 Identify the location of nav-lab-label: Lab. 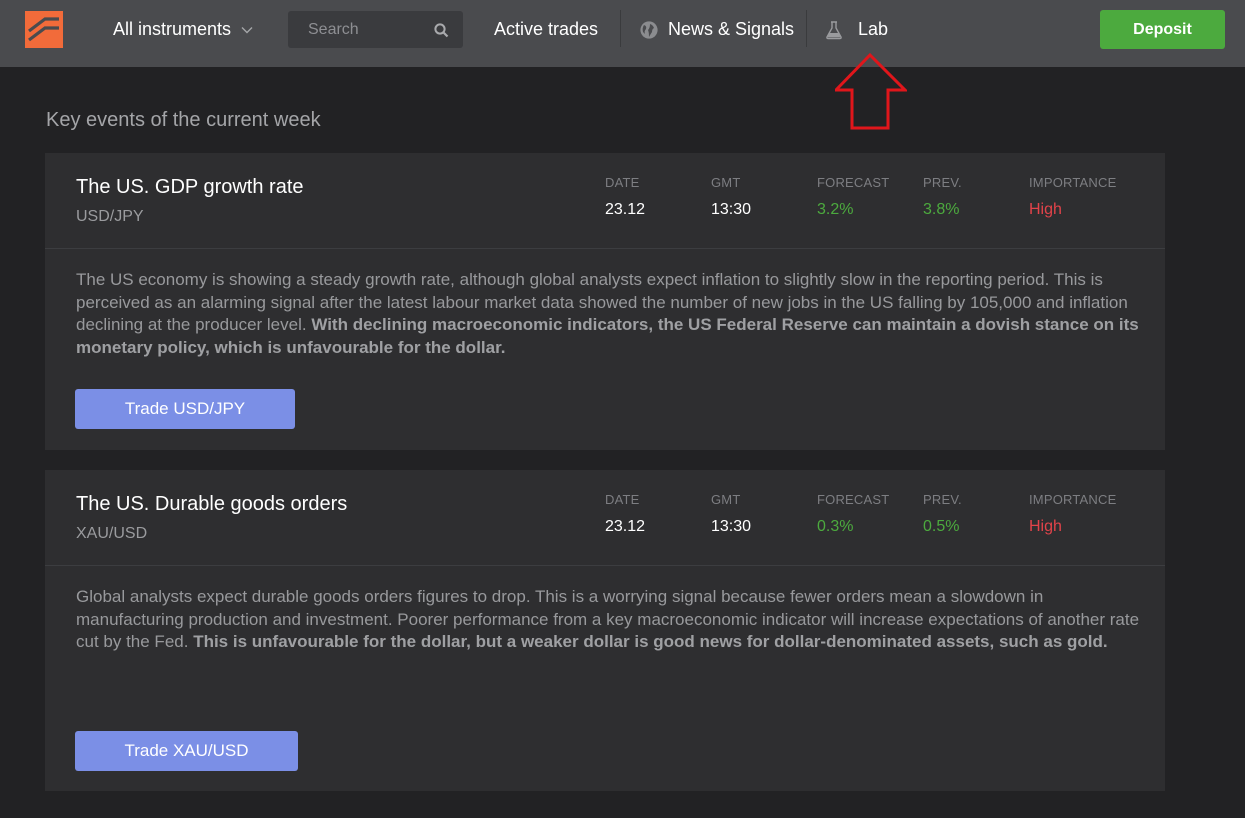
(873, 29).